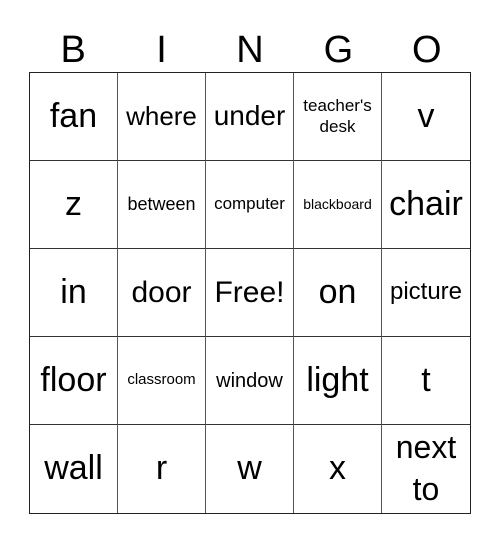 The image size is (500, 544). What do you see at coordinates (338, 117) in the screenshot?
I see `bingo-cell: teacher's desk` at bounding box center [338, 117].